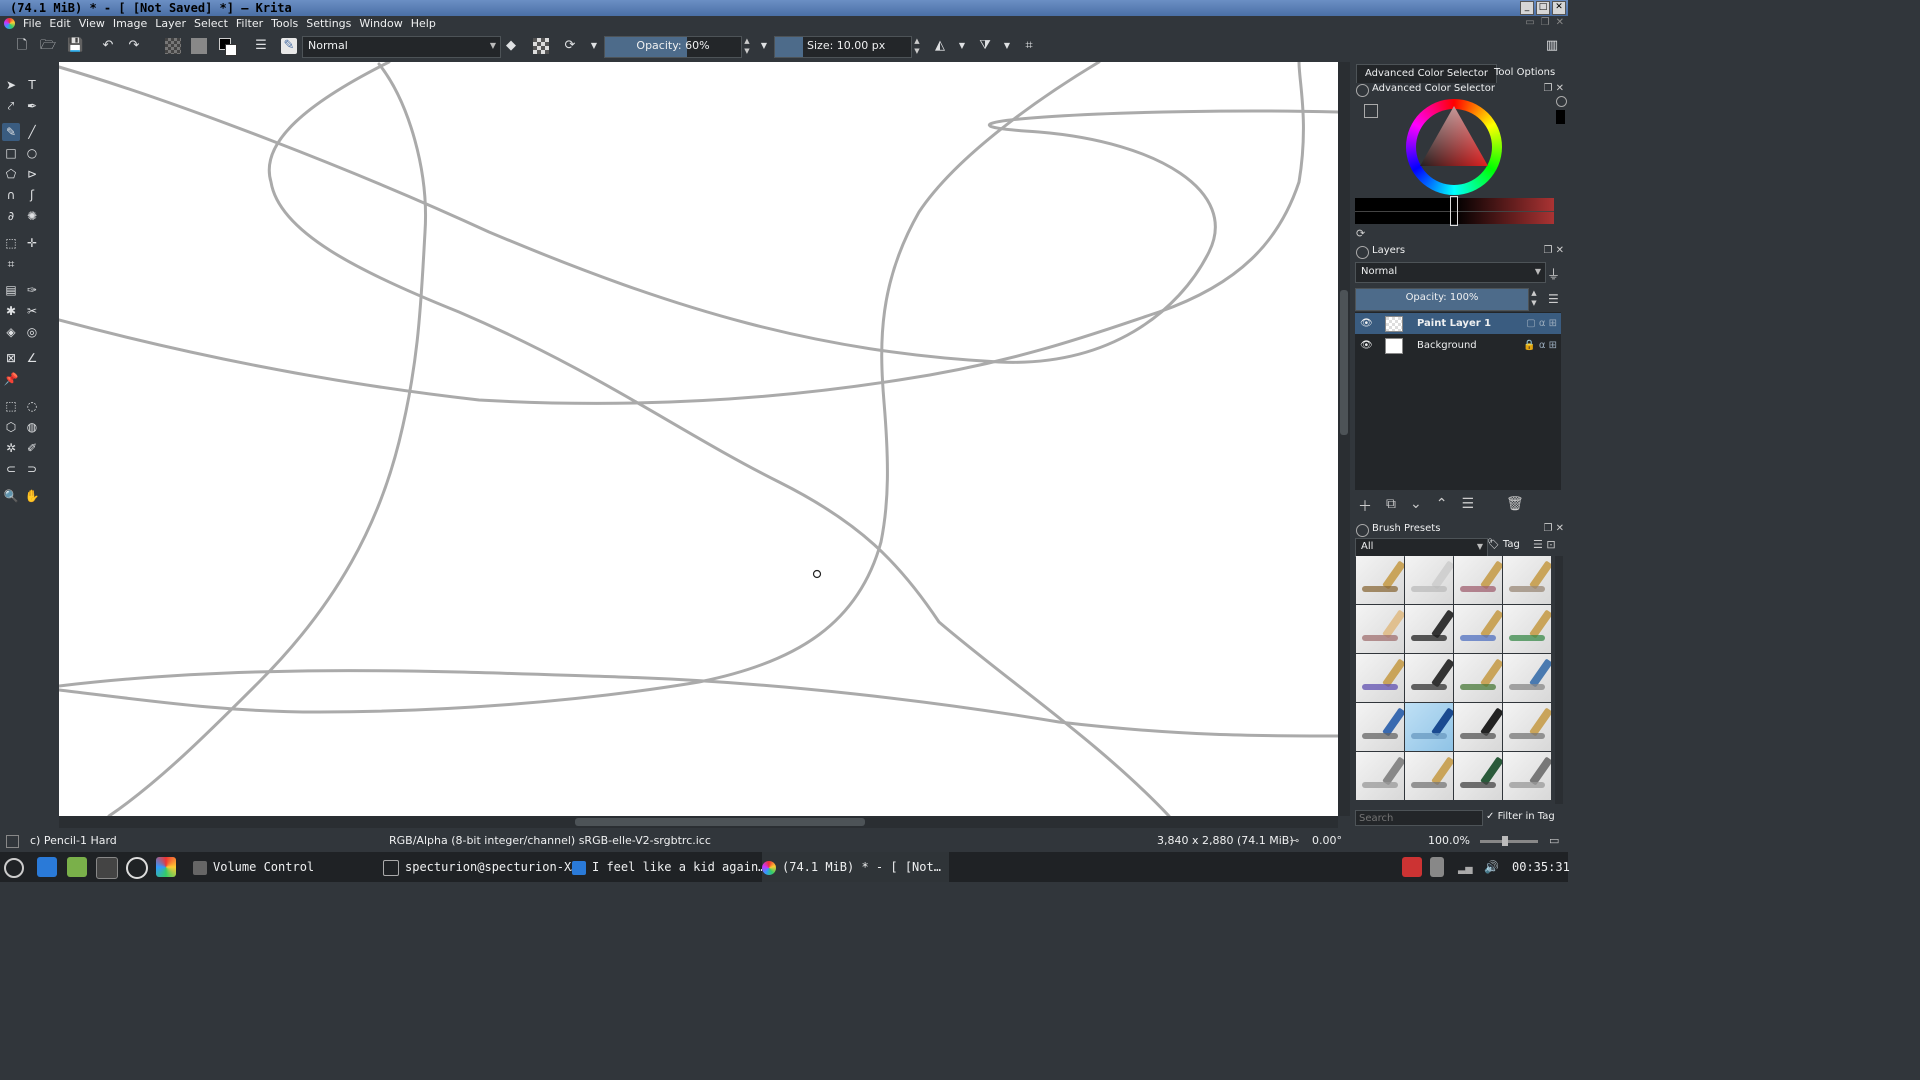 This screenshot has width=1920, height=1080. I want to click on layer-menu-icon: ☰, so click(1553, 299).